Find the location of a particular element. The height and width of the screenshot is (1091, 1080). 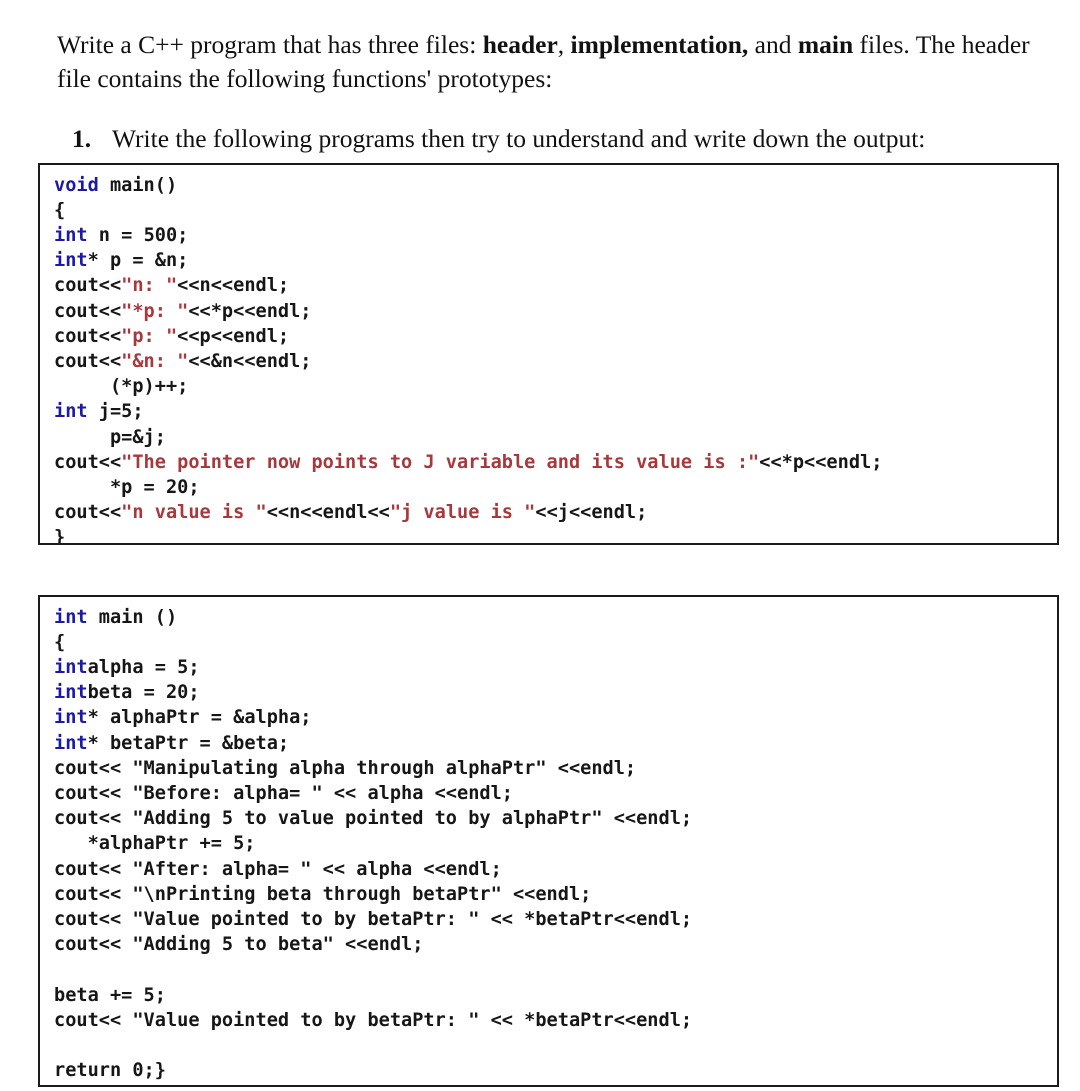

code-plain: <<p<<endl; is located at coordinates (233, 336).